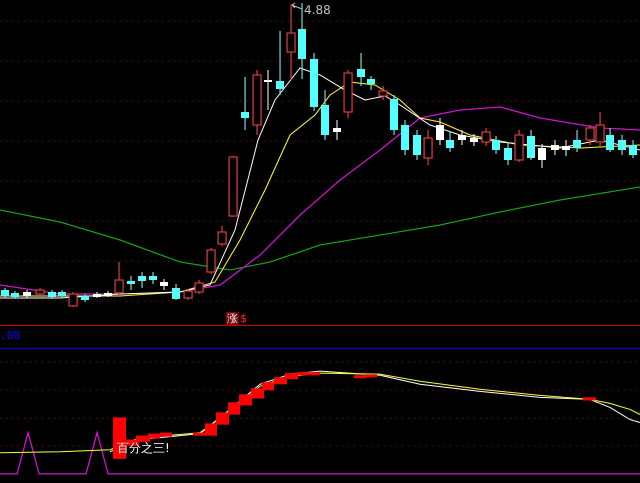 The image size is (640, 483). I want to click on high-price-label: 4.88, so click(317, 10).